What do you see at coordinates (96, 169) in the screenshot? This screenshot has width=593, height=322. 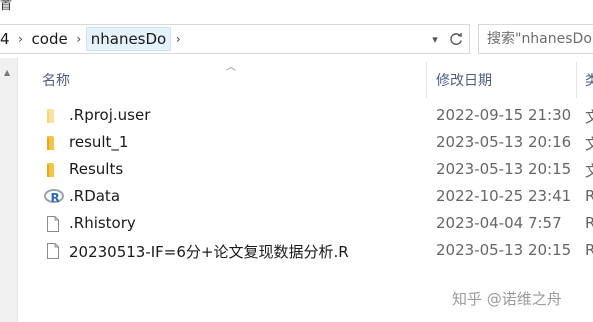 I see `file-name: Results` at bounding box center [96, 169].